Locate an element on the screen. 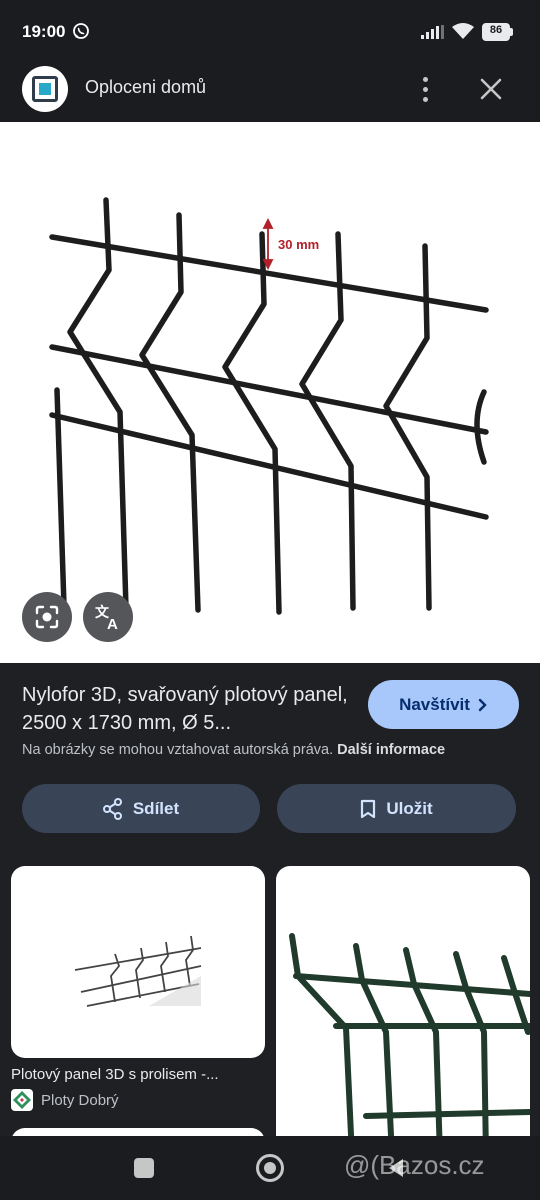 Image resolution: width=540 pixels, height=1200 pixels. related-source-name: Ploty Dobrý is located at coordinates (80, 1100).